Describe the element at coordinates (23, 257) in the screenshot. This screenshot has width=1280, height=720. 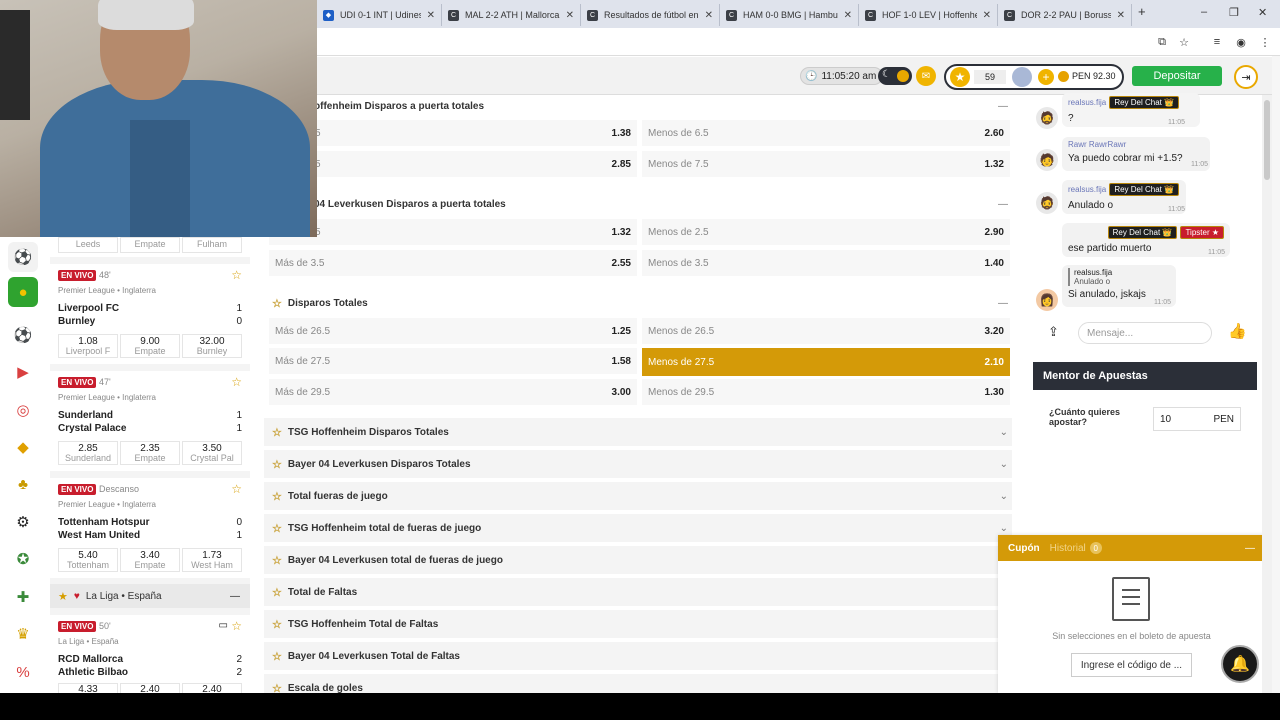
I see `rail-item-soccer: ⚽` at that location.